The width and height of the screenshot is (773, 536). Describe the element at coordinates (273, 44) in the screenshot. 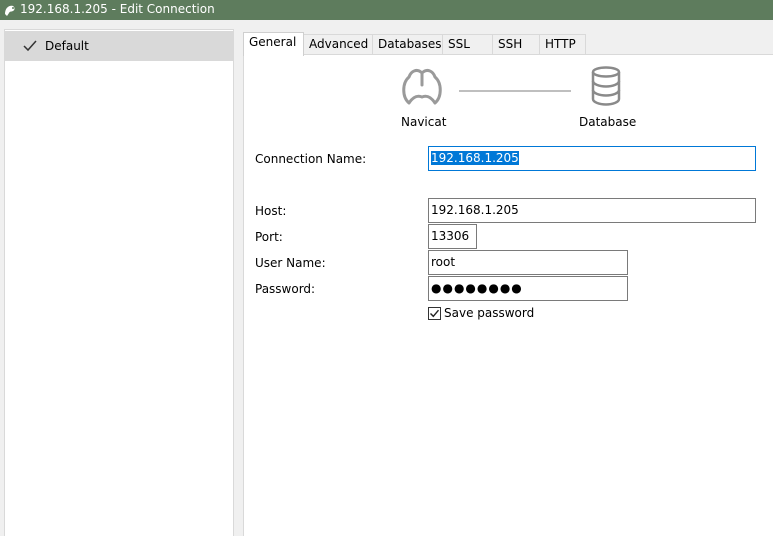

I see `tab-general: General` at that location.